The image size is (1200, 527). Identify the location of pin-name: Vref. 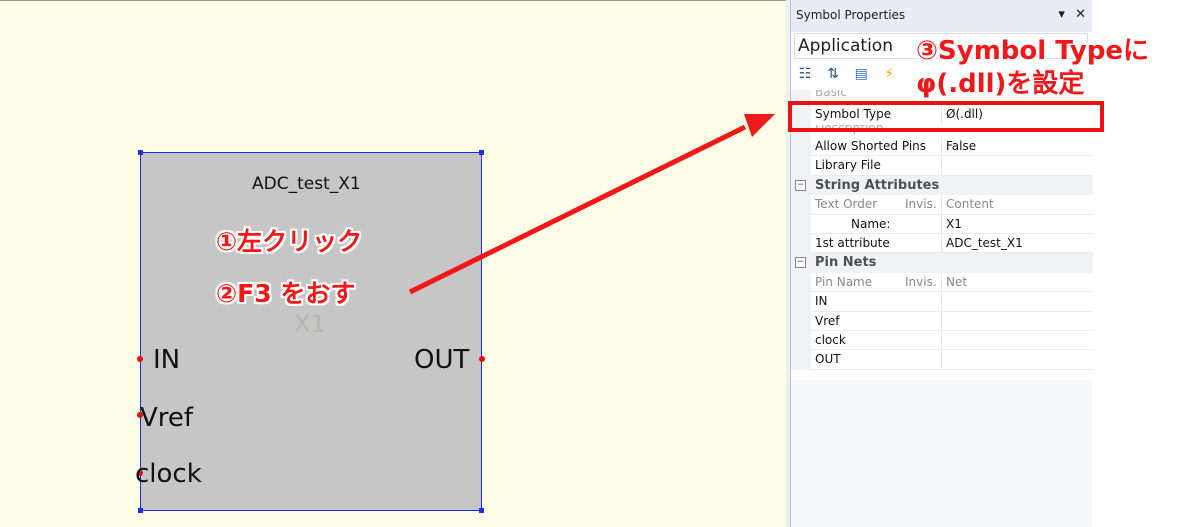
(827, 320).